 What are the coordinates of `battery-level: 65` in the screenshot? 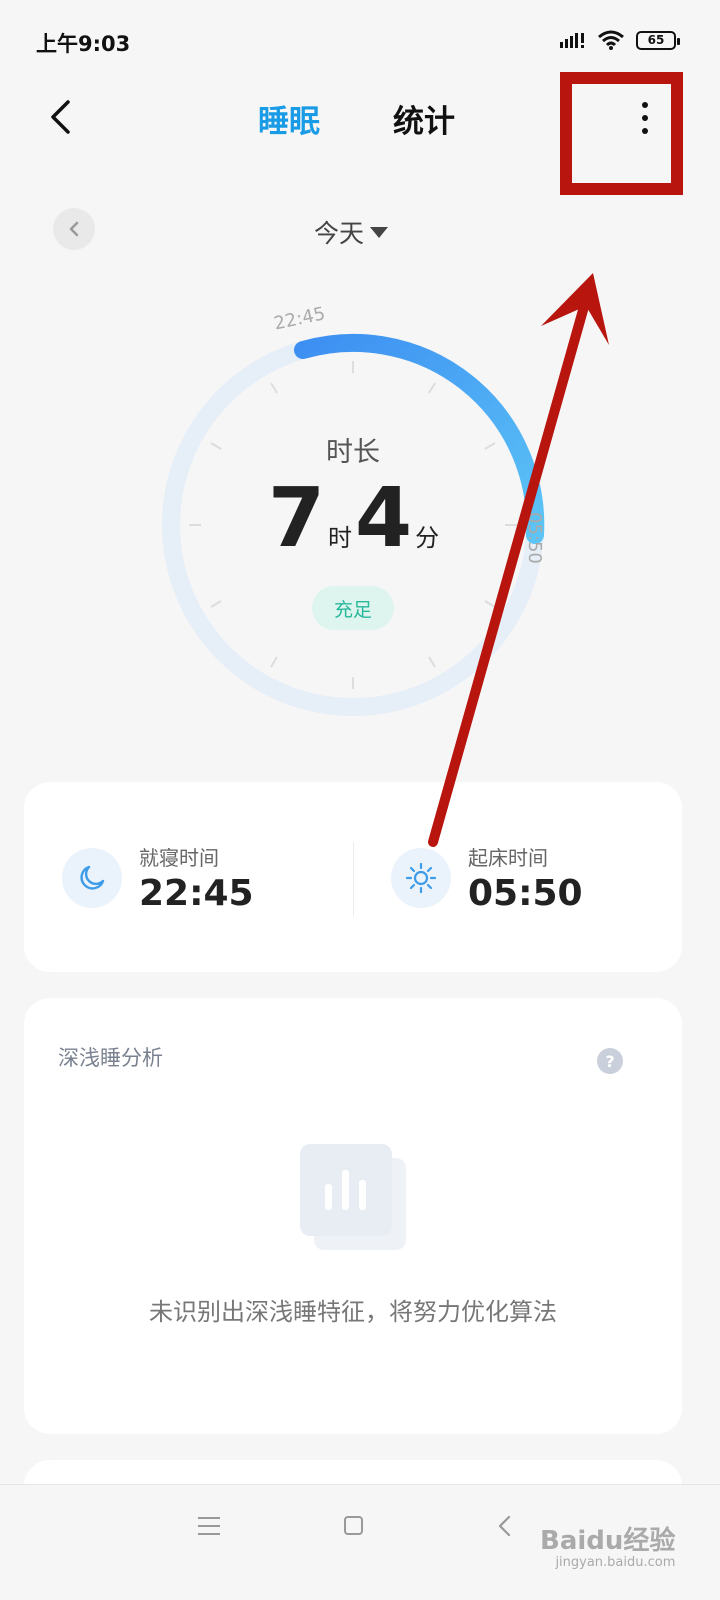 It's located at (656, 40).